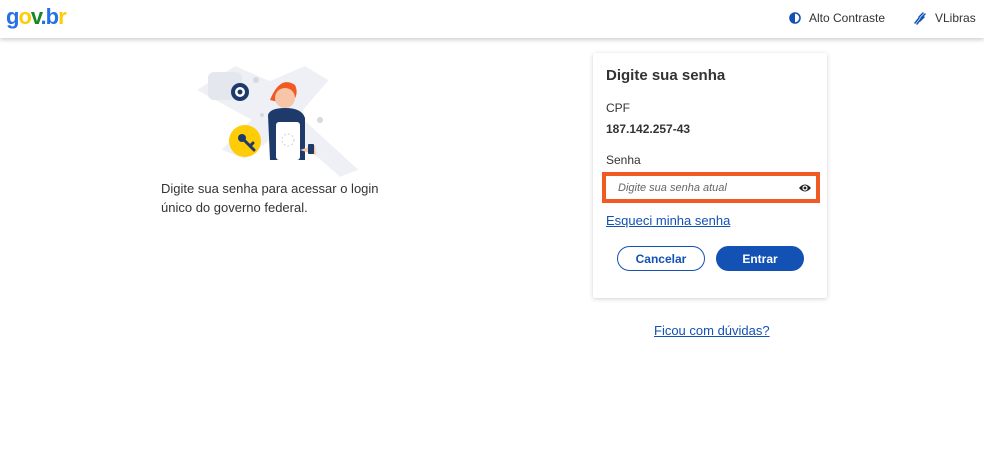 This screenshot has height=473, width=984. Describe the element at coordinates (24, 16) in the screenshot. I see `logo-letter: o` at that location.